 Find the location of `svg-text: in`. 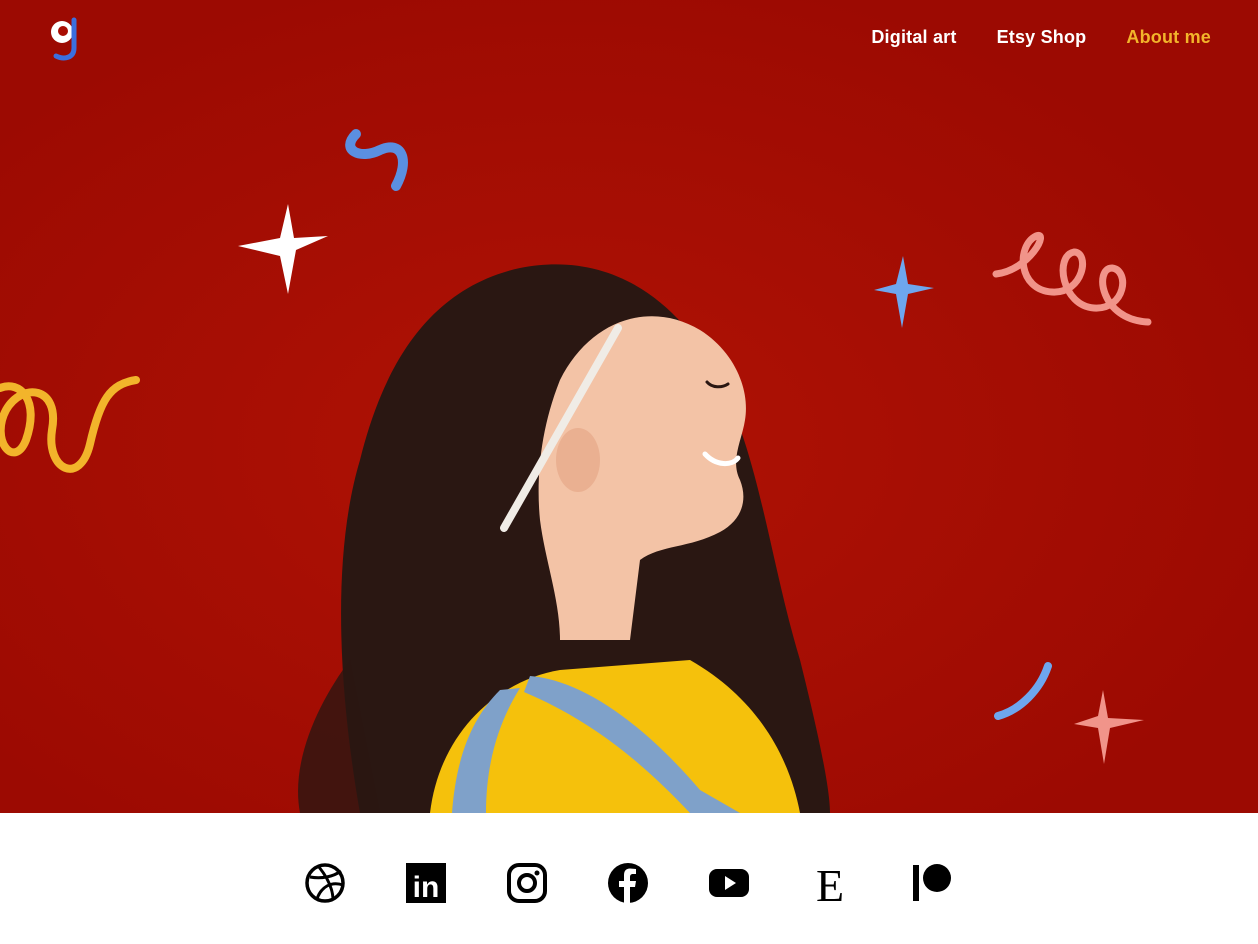

svg-text: in is located at coordinates (426, 887).